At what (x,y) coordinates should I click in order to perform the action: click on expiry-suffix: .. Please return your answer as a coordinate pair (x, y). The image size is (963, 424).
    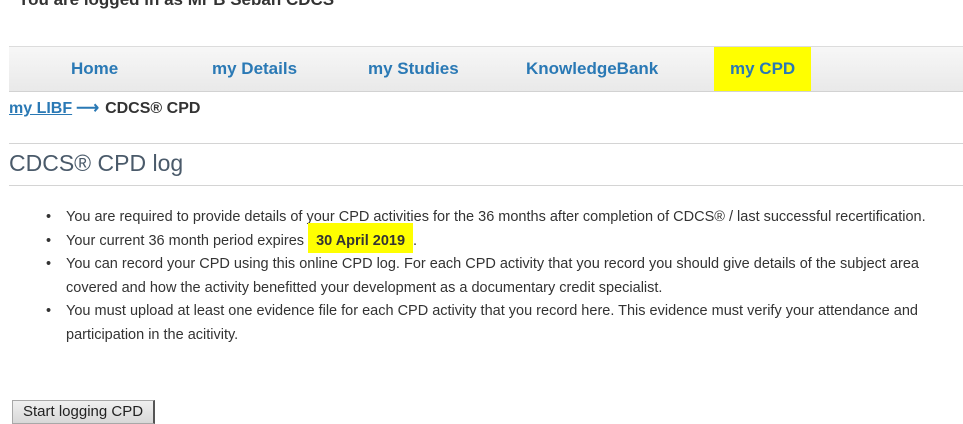
    Looking at the image, I should click on (415, 240).